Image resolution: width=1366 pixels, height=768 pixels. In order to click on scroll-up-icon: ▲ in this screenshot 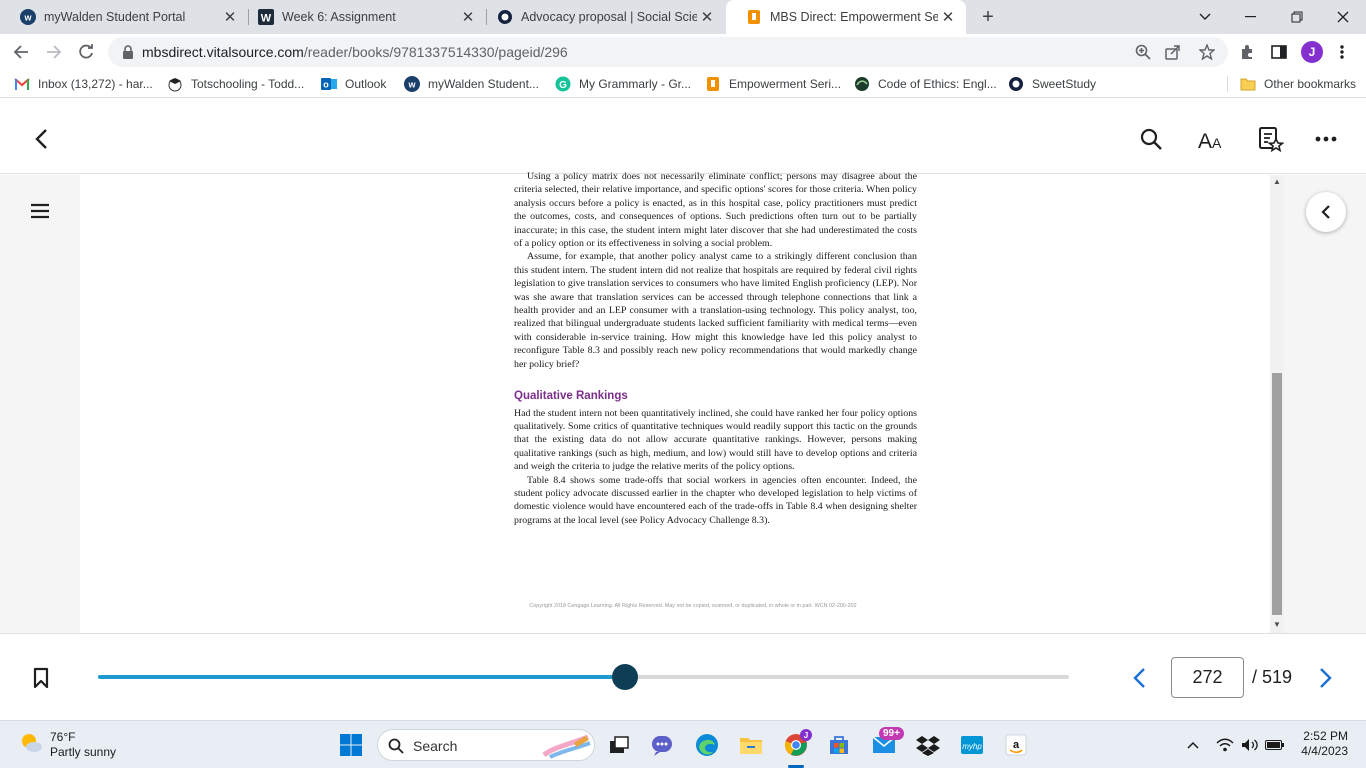, I will do `click(1277, 182)`.